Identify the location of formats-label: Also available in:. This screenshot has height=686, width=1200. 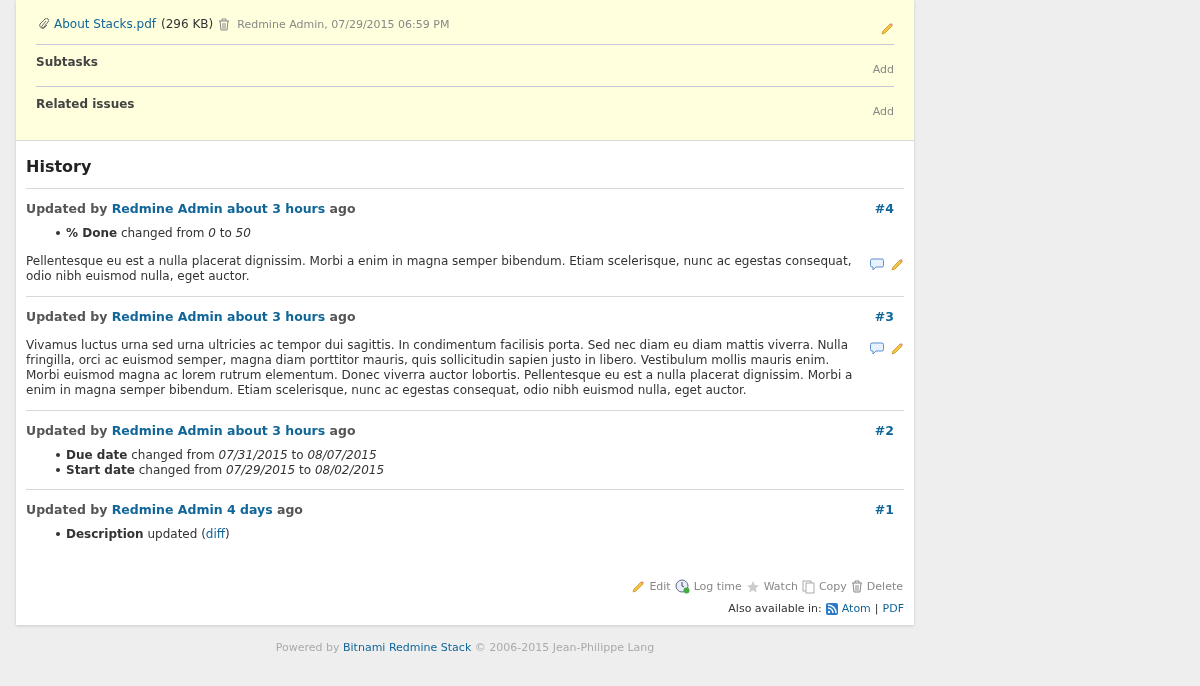
(775, 608).